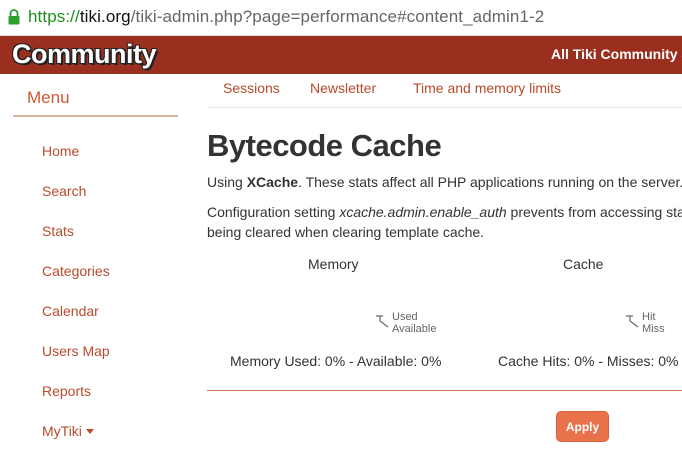 The height and width of the screenshot is (457, 682). I want to click on config-prefix: Configuration setting, so click(273, 212).